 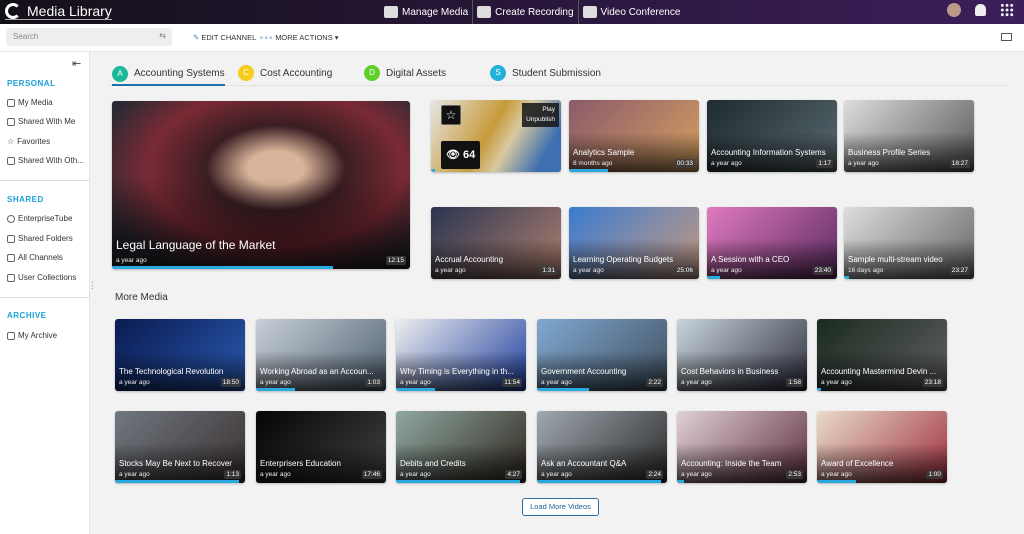 I want to click on section-archive: ARCHIVE, so click(x=27, y=315).